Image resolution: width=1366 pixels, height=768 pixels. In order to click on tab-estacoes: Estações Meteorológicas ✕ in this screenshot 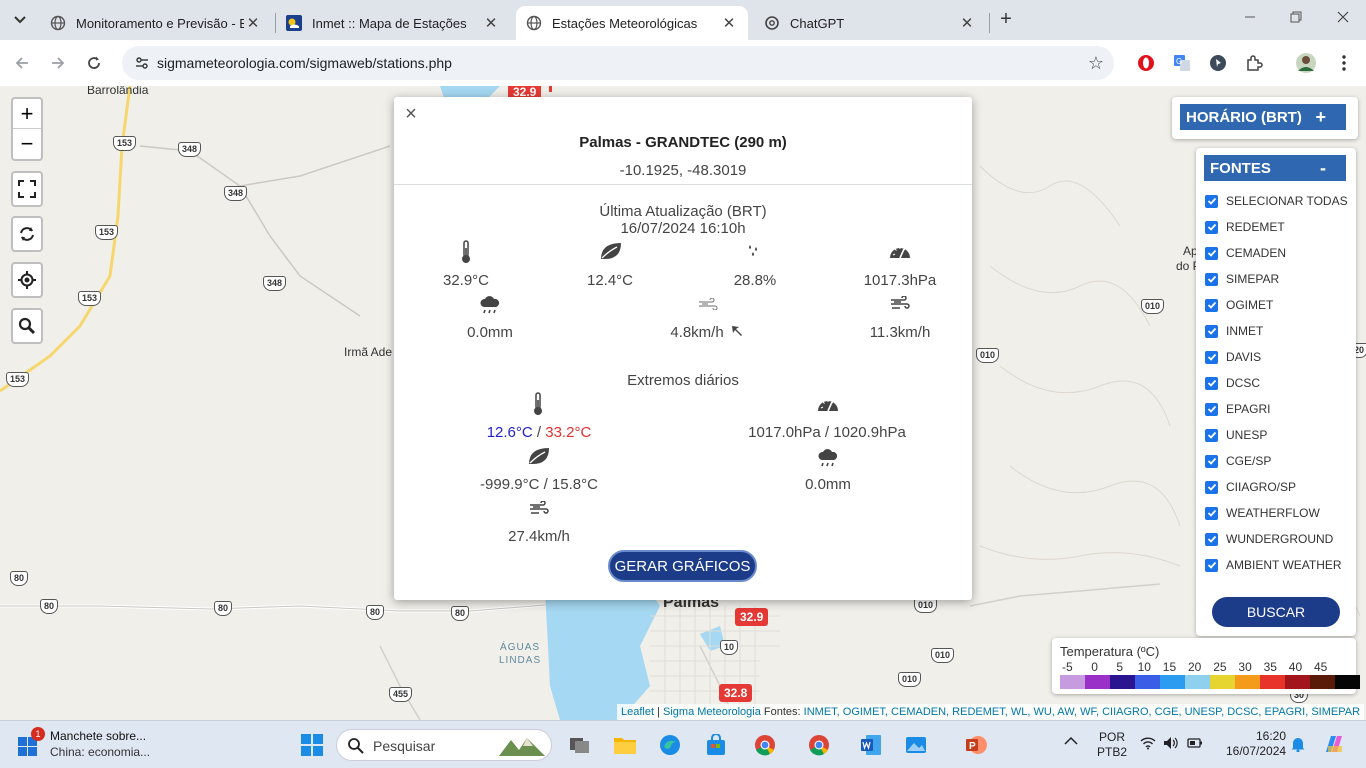, I will do `click(632, 23)`.